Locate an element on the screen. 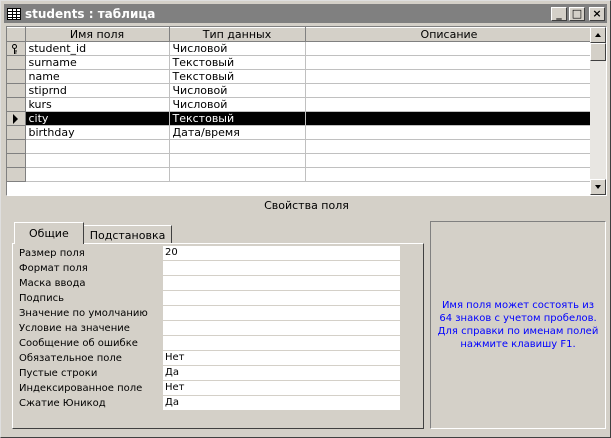 This screenshot has height=438, width=611. close-button: × is located at coordinates (597, 13).